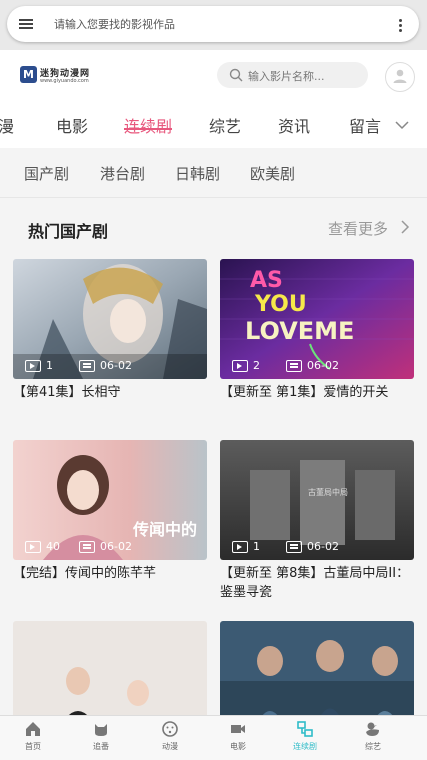 This screenshot has height=760, width=427. What do you see at coordinates (372, 729) in the screenshot?
I see `duck-icon` at bounding box center [372, 729].